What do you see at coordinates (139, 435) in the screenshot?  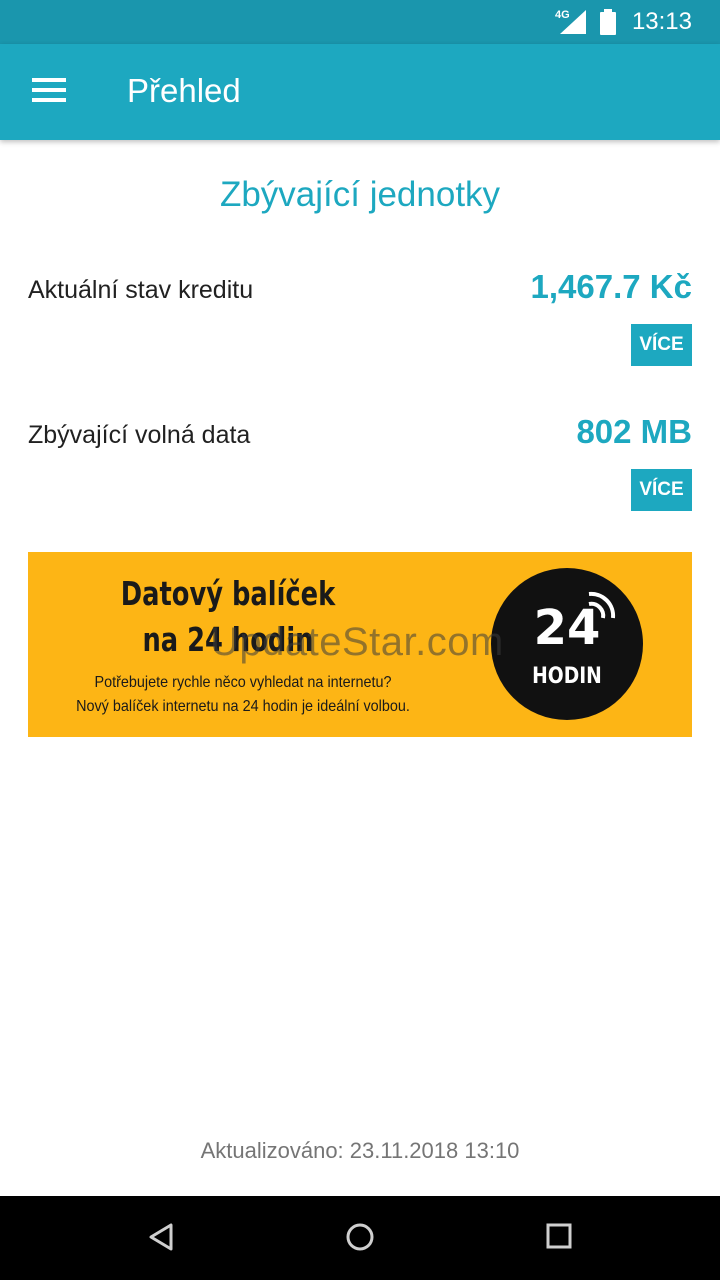 I see `data-label: Zbývající volná data` at bounding box center [139, 435].